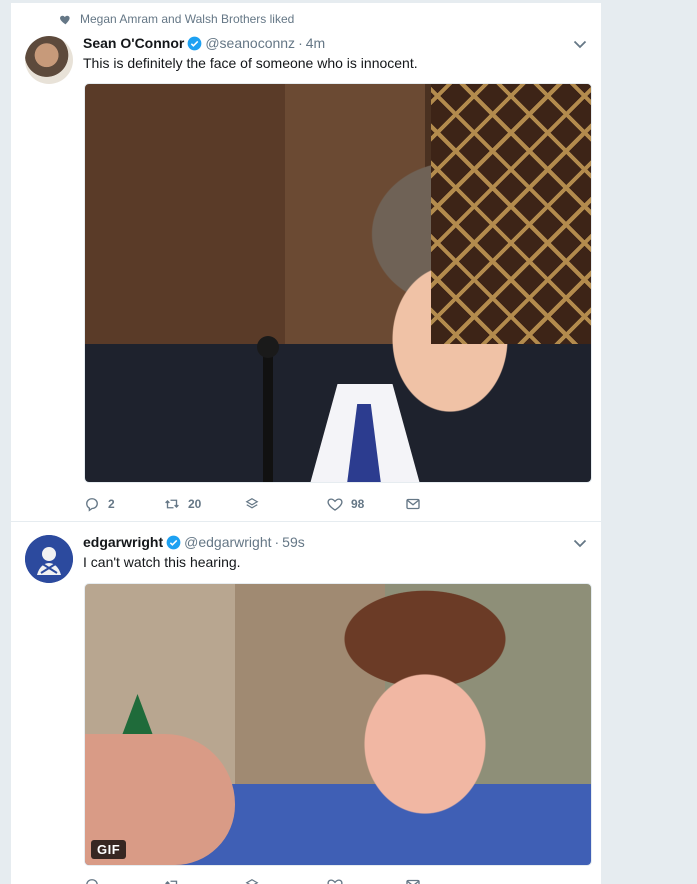  What do you see at coordinates (227, 542) in the screenshot?
I see `author-handle: @edgarwright` at bounding box center [227, 542].